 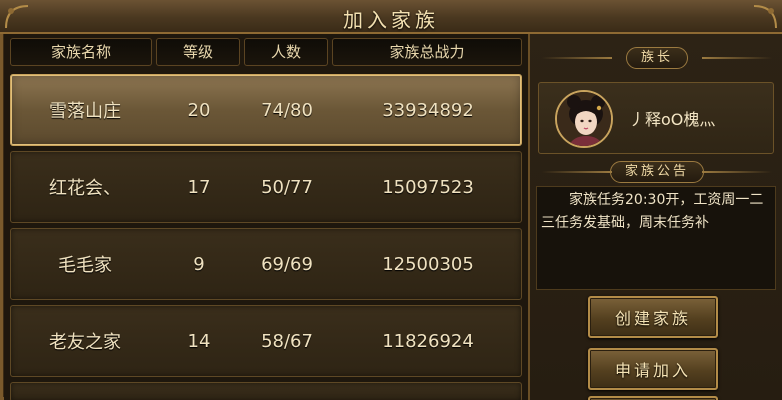 I want to click on leader-label: 族长, so click(x=656, y=58).